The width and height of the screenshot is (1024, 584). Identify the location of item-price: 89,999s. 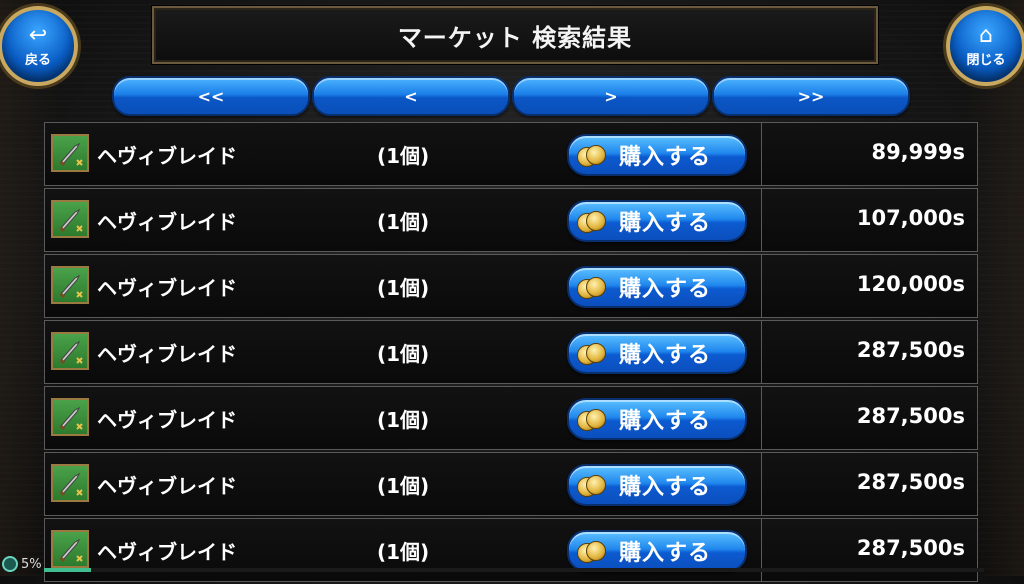
(918, 152).